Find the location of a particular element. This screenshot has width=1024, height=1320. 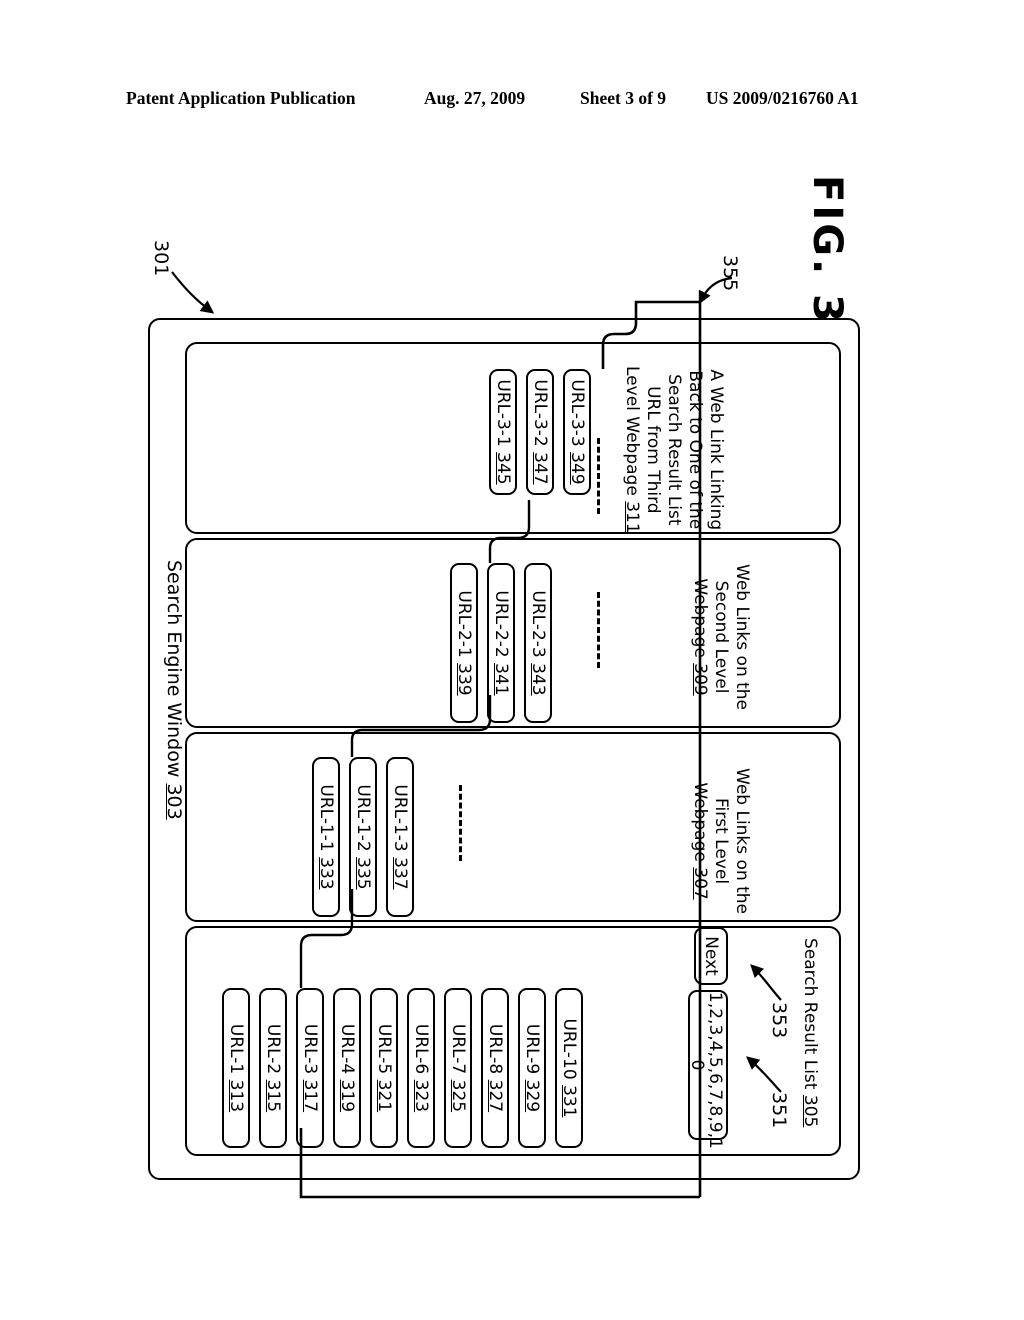

link-url-3-2: URL-3-2 347 is located at coordinates (540, 432).